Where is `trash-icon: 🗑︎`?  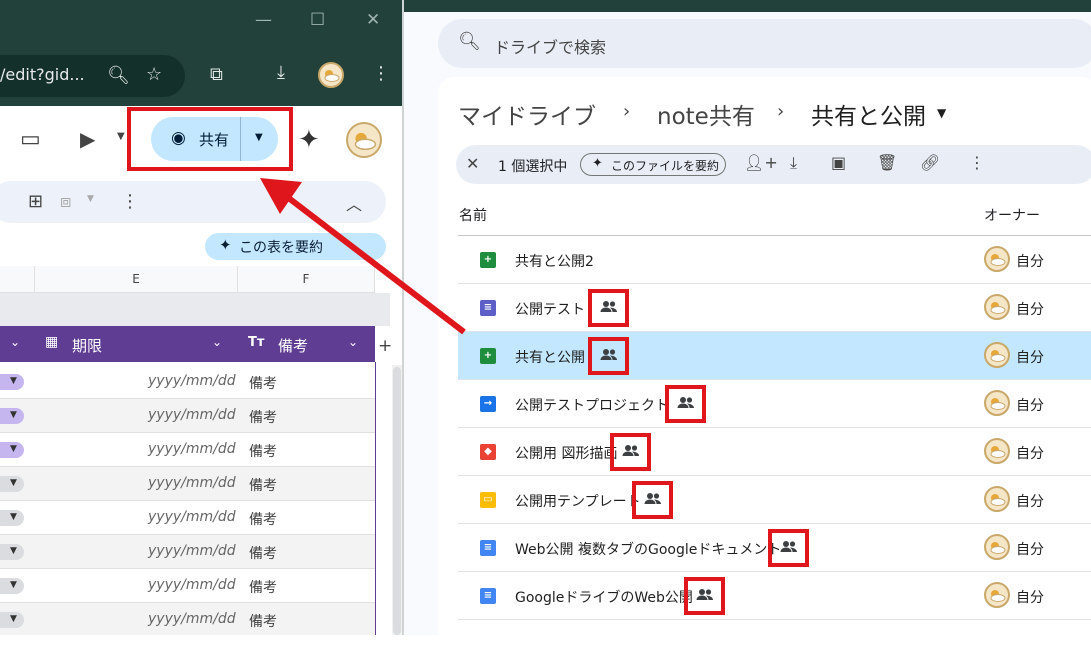
trash-icon: 🗑︎ is located at coordinates (887, 162).